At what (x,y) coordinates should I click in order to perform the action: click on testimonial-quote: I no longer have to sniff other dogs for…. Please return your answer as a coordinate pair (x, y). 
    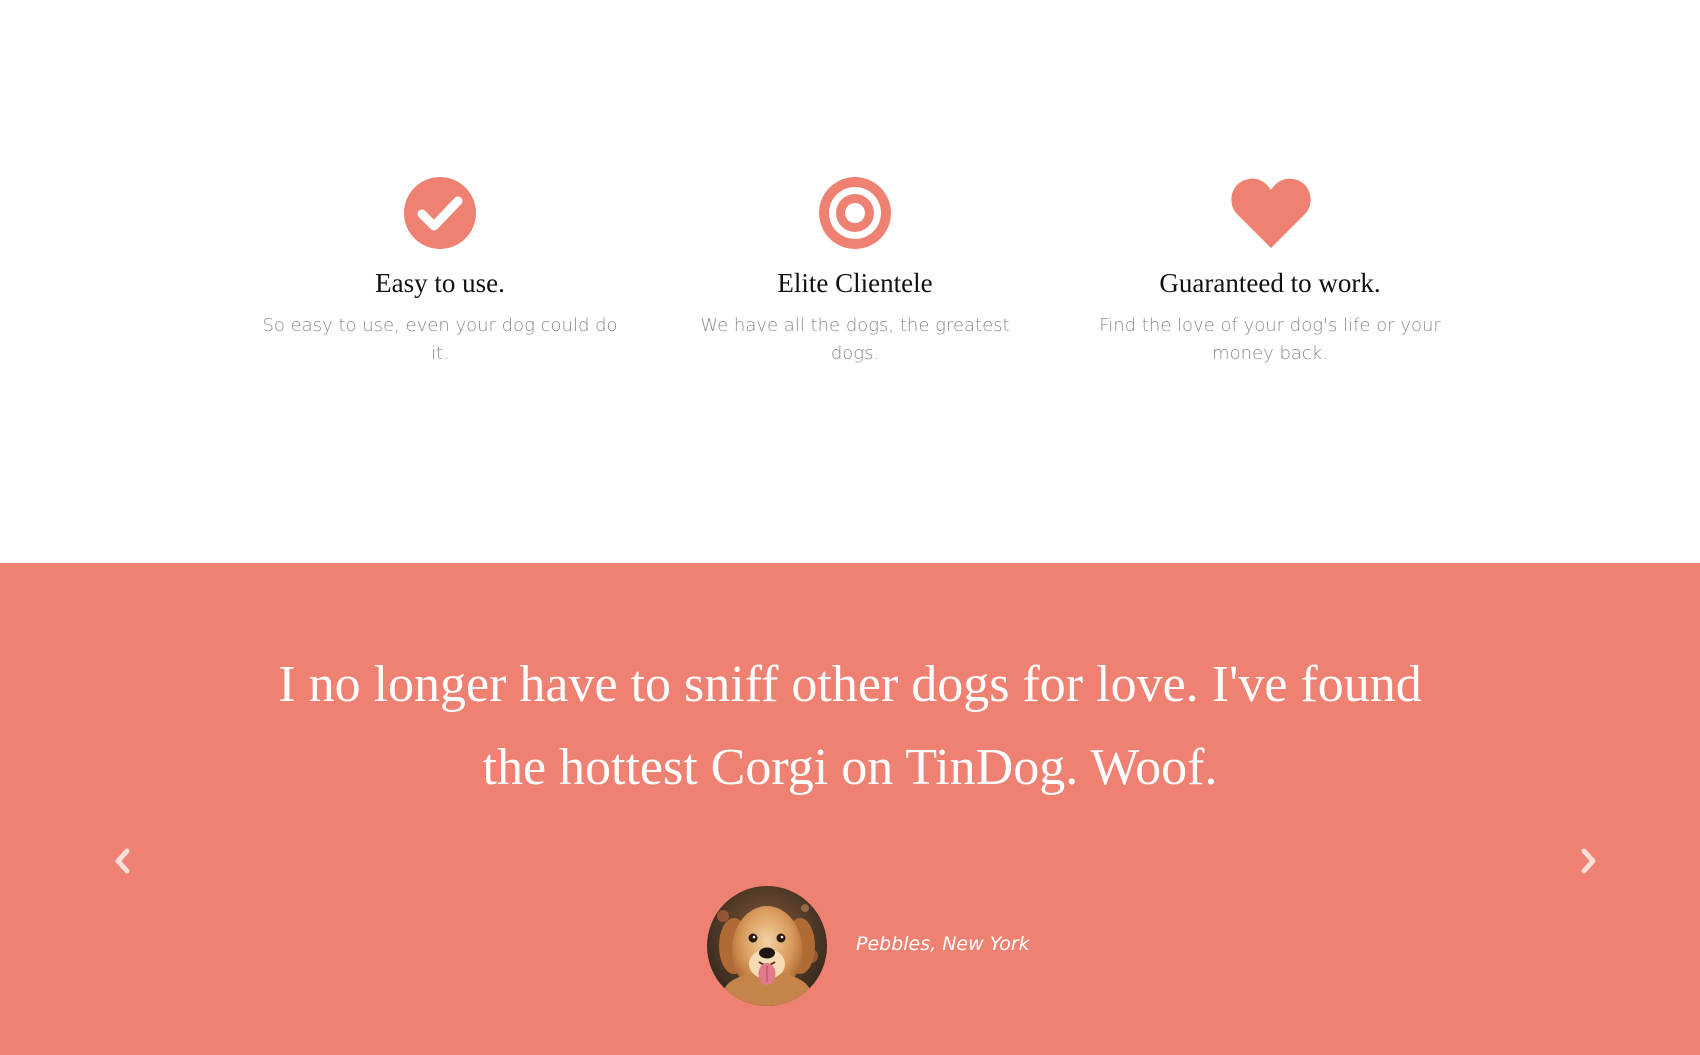
    Looking at the image, I should click on (850, 726).